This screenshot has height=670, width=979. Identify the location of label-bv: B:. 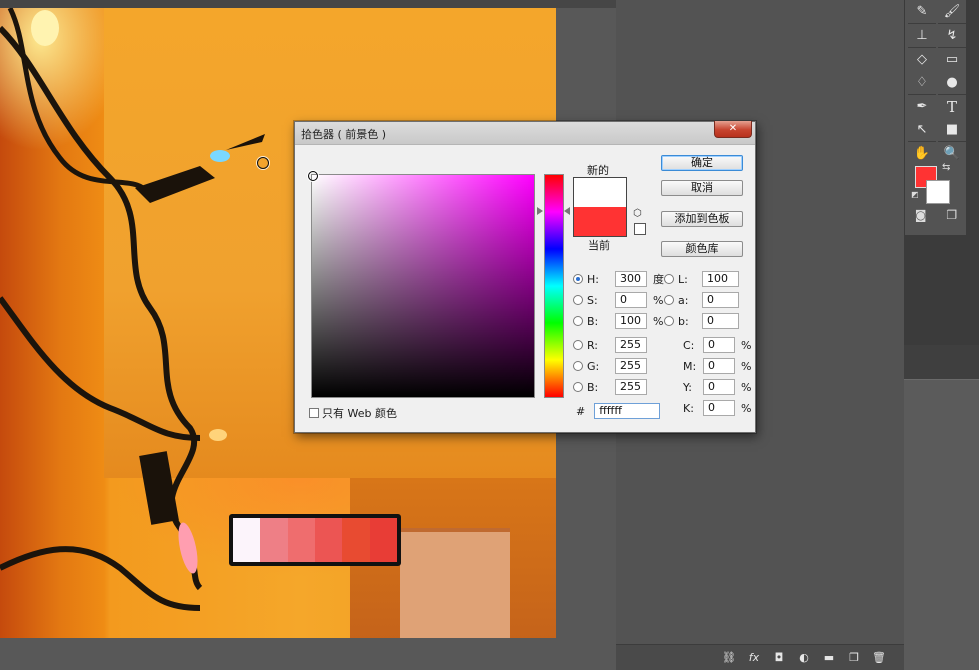
(593, 321).